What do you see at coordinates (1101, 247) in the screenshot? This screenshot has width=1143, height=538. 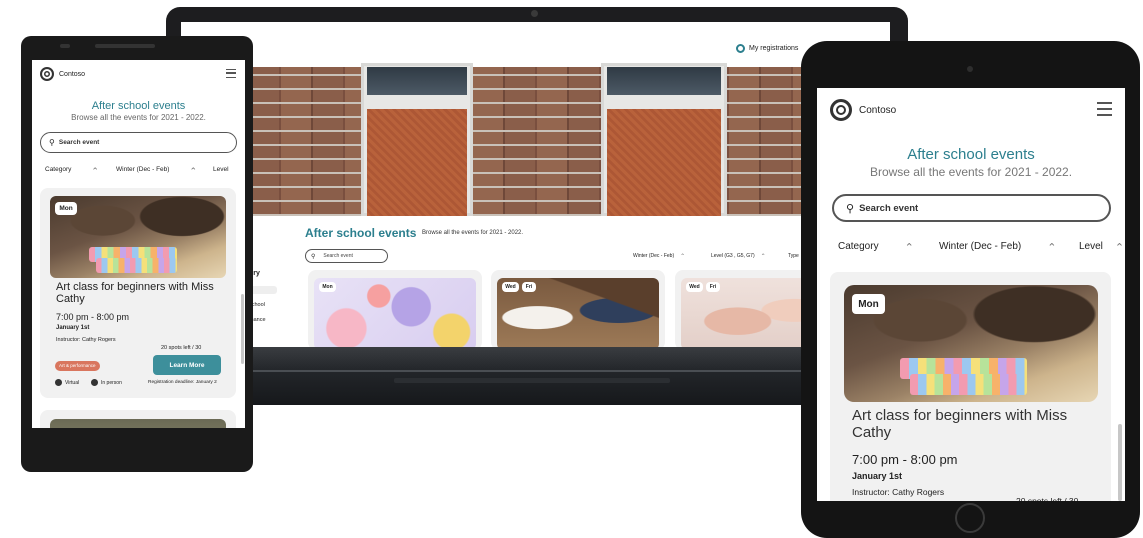 I see `filter-level: Level ⌃` at bounding box center [1101, 247].